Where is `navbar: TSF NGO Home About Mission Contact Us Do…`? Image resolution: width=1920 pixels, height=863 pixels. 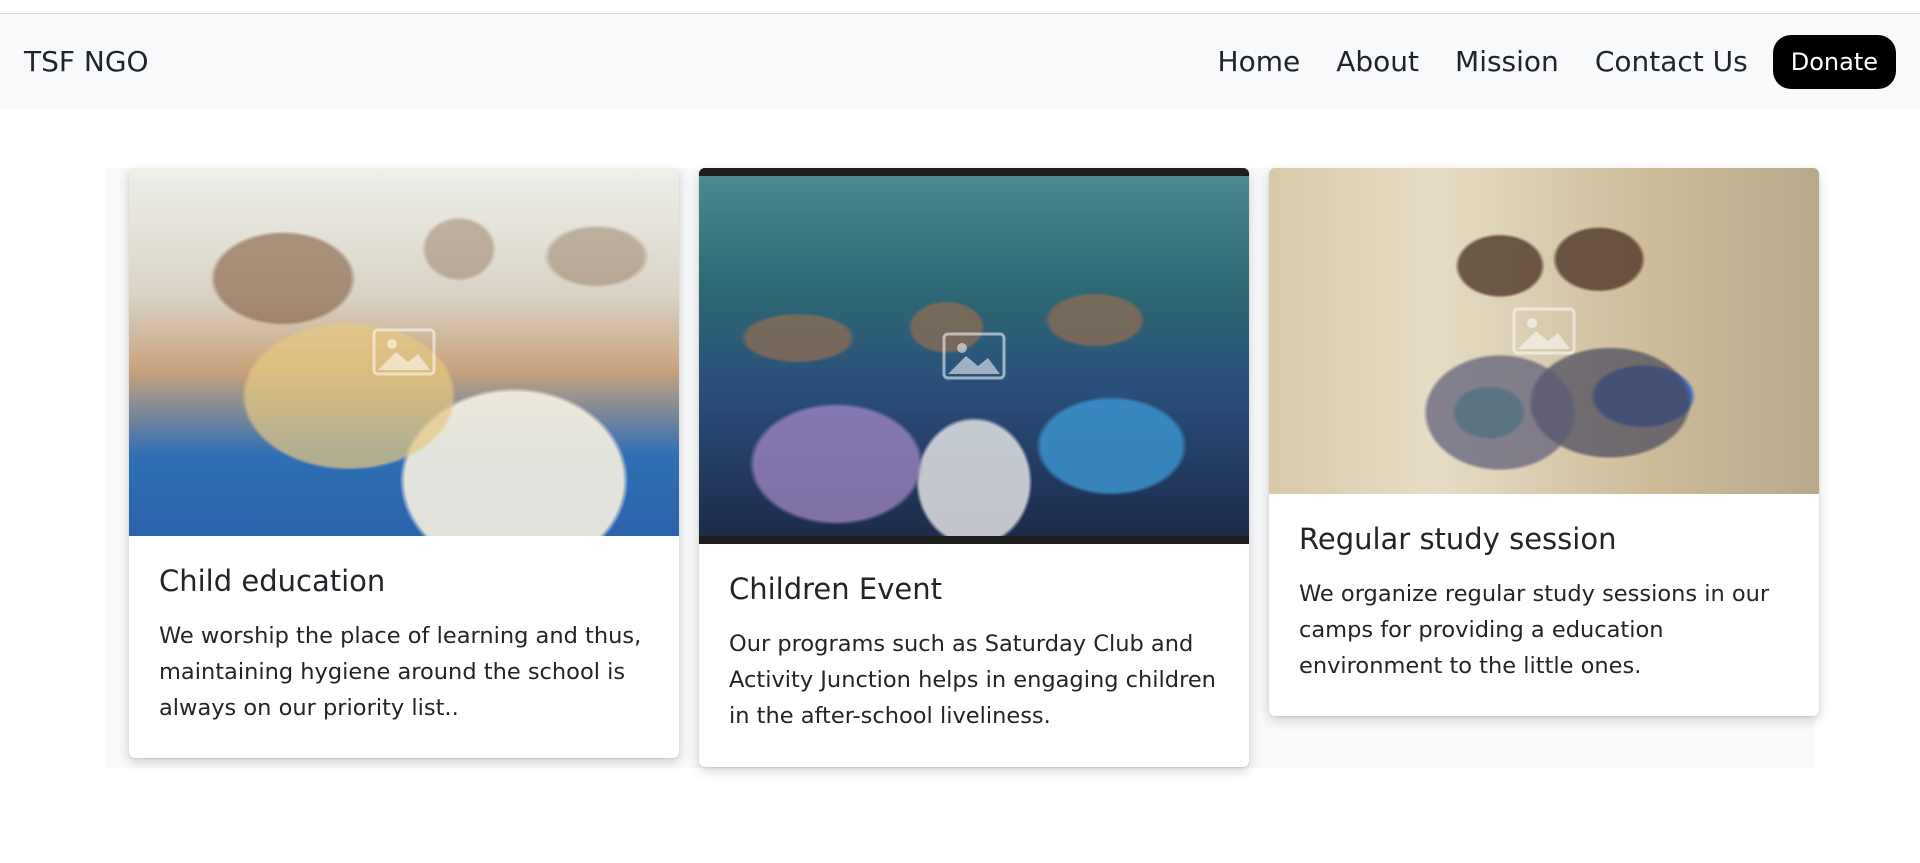 navbar: TSF NGO Home About Mission Contact Us Do… is located at coordinates (960, 61).